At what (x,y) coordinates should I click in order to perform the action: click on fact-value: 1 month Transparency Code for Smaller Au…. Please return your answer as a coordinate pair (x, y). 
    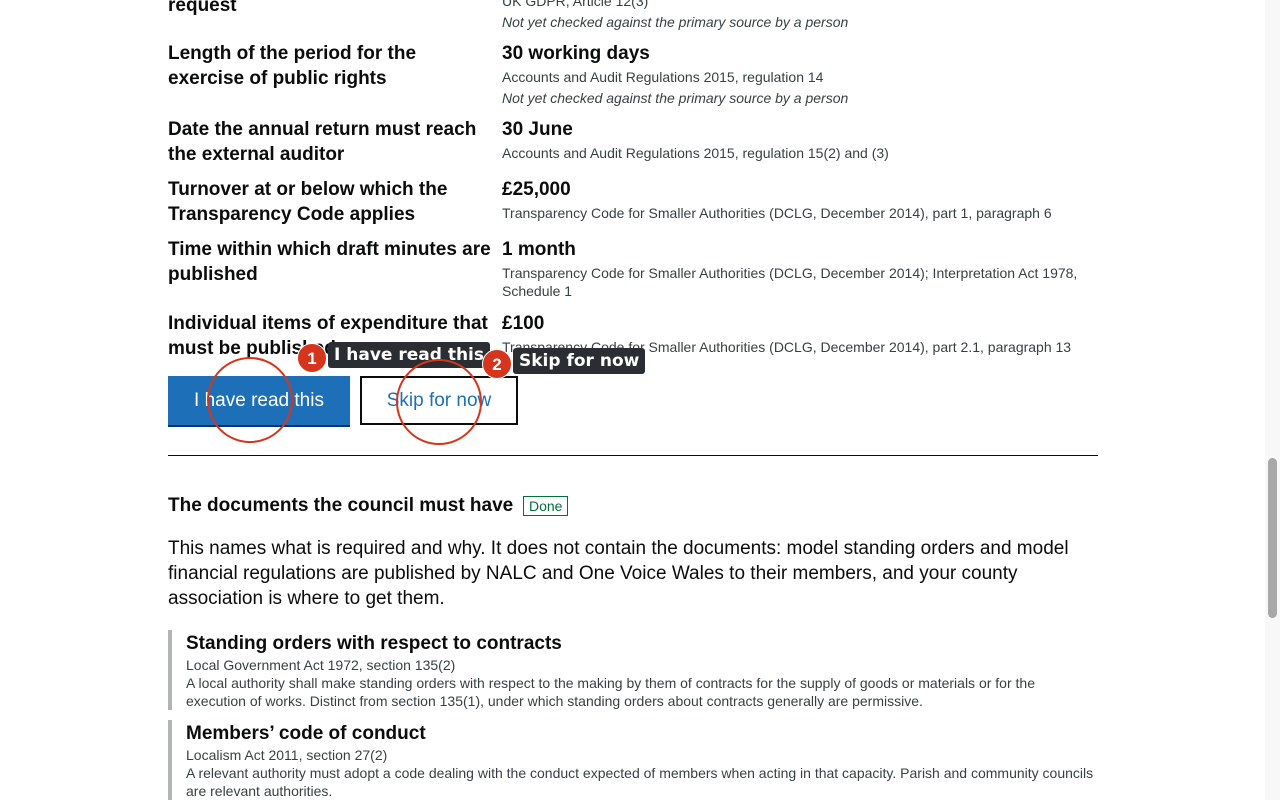
    Looking at the image, I should click on (797, 268).